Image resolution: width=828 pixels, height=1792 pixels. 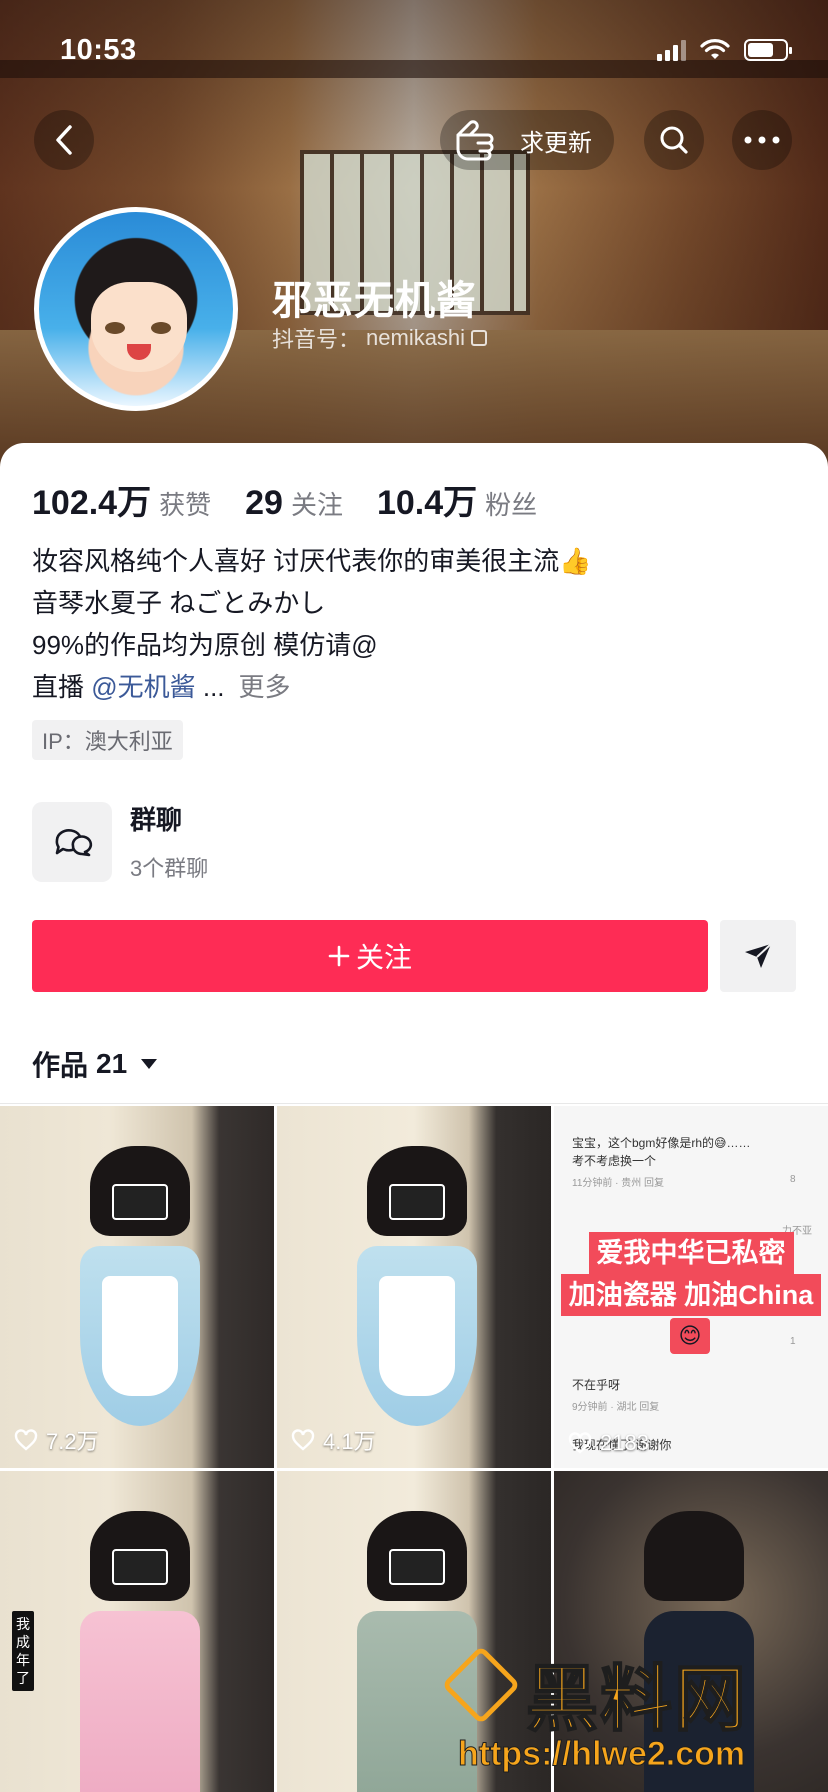 I want to click on video-thumbnail: 7.2万, so click(x=137, y=1287).